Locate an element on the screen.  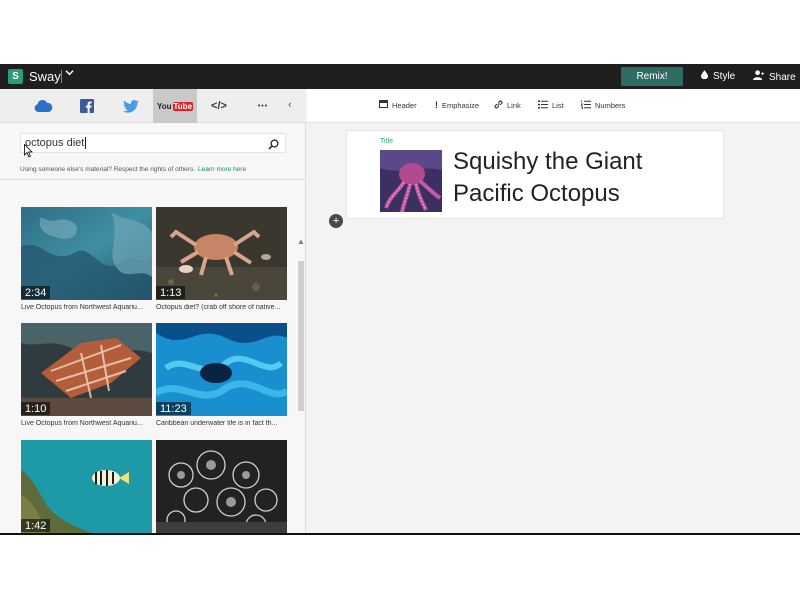
droplet-icon is located at coordinates (704, 76).